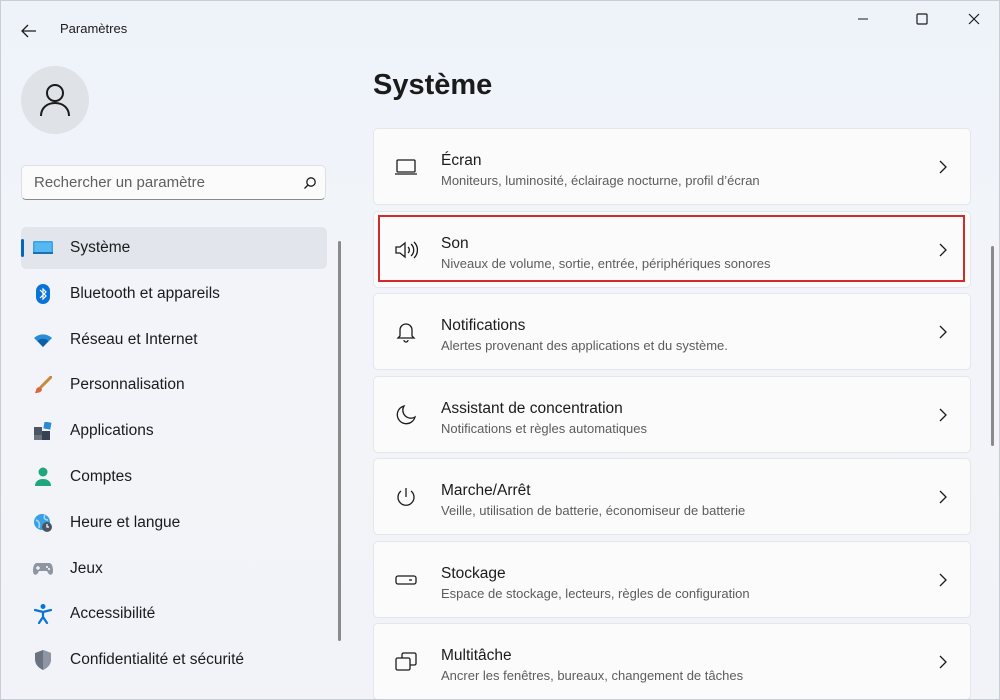 The width and height of the screenshot is (1000, 700). What do you see at coordinates (101, 476) in the screenshot?
I see `sidebar-item-label: Comptes` at bounding box center [101, 476].